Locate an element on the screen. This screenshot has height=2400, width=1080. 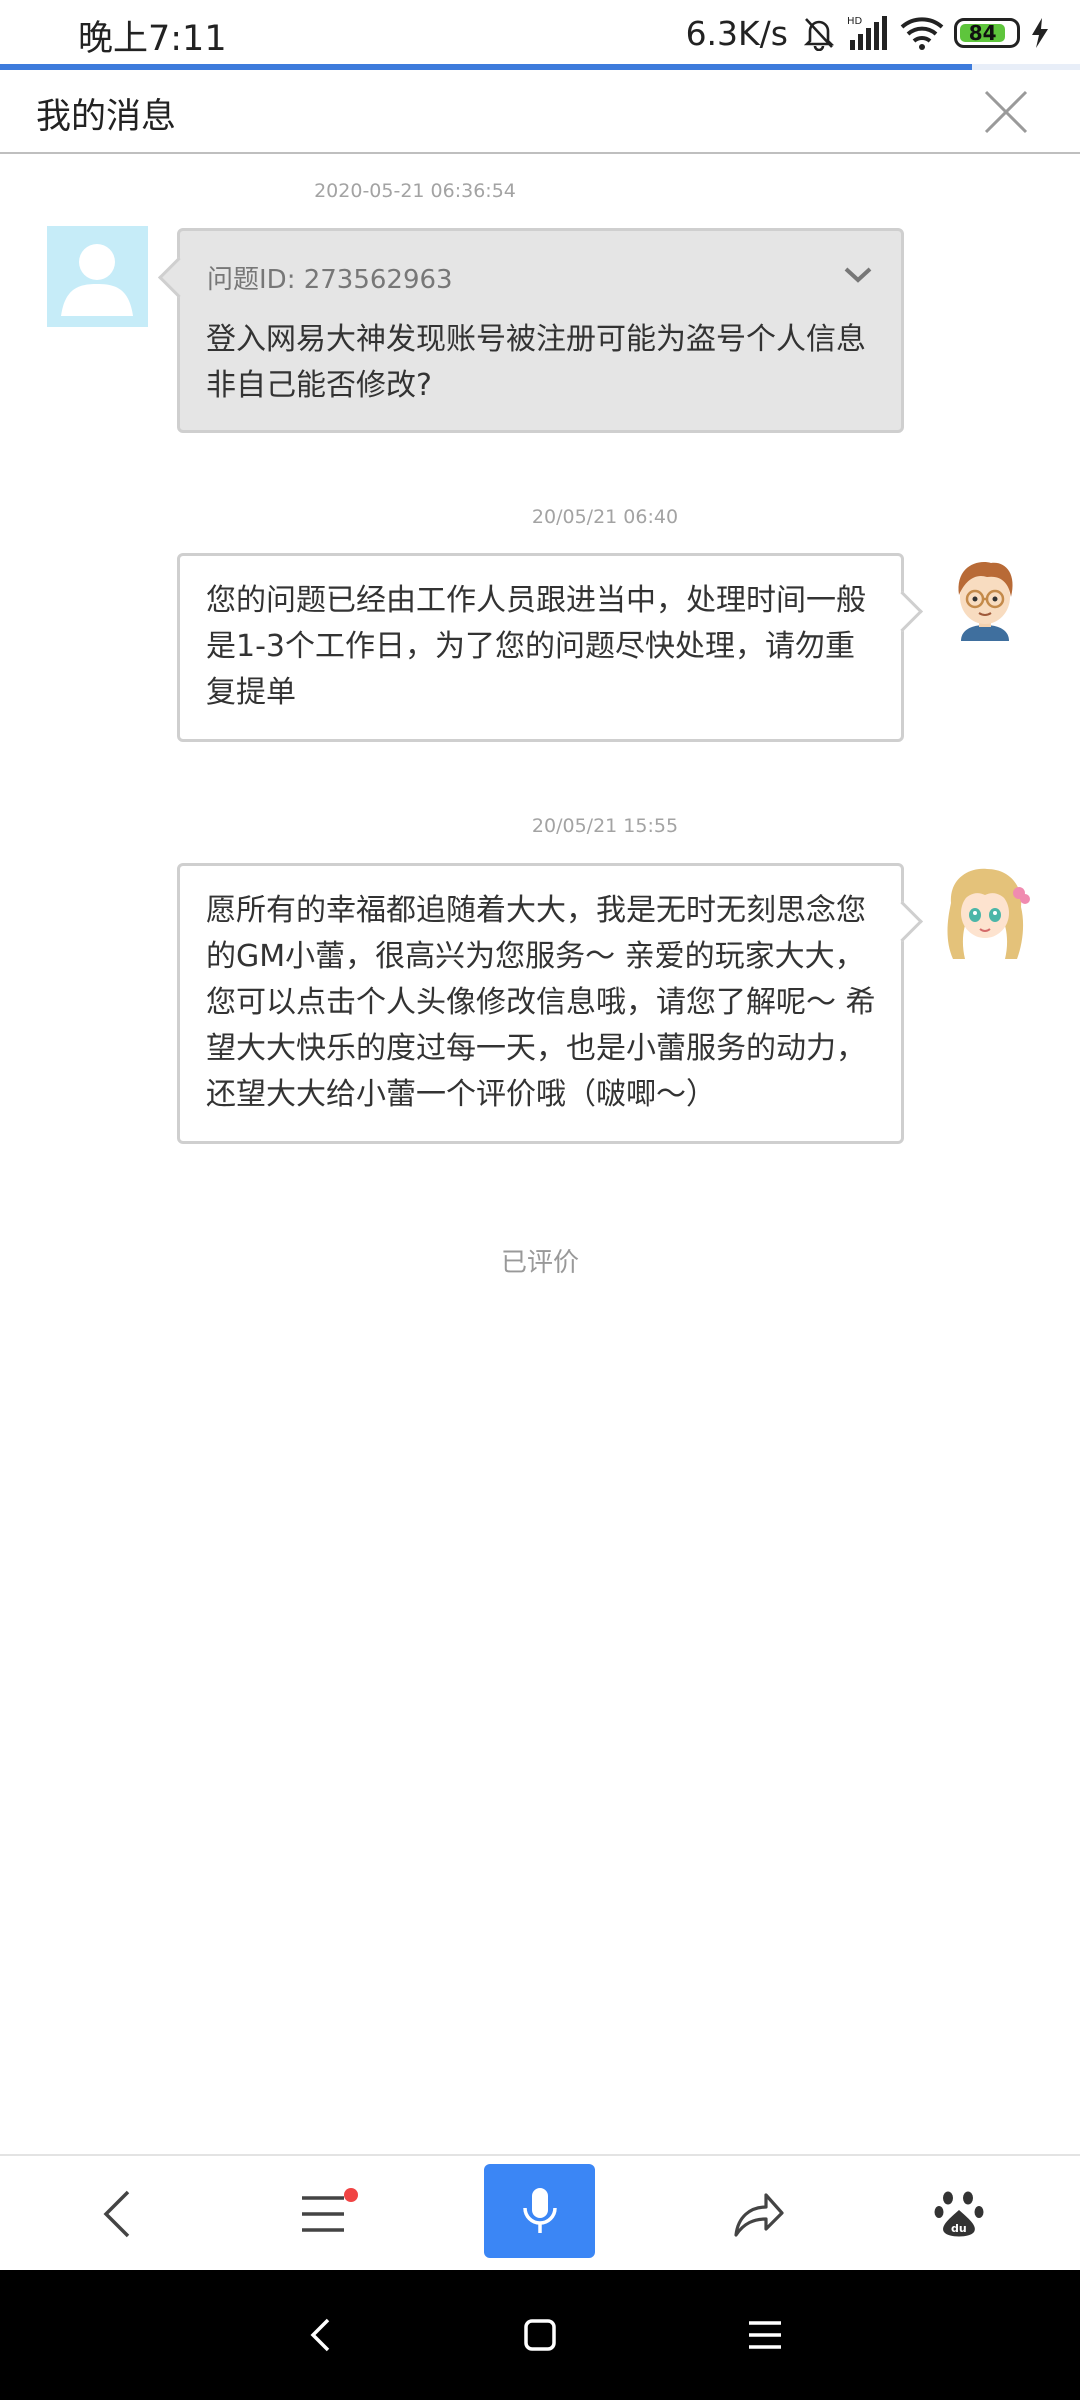
page-title: 我的消息 is located at coordinates (106, 117).